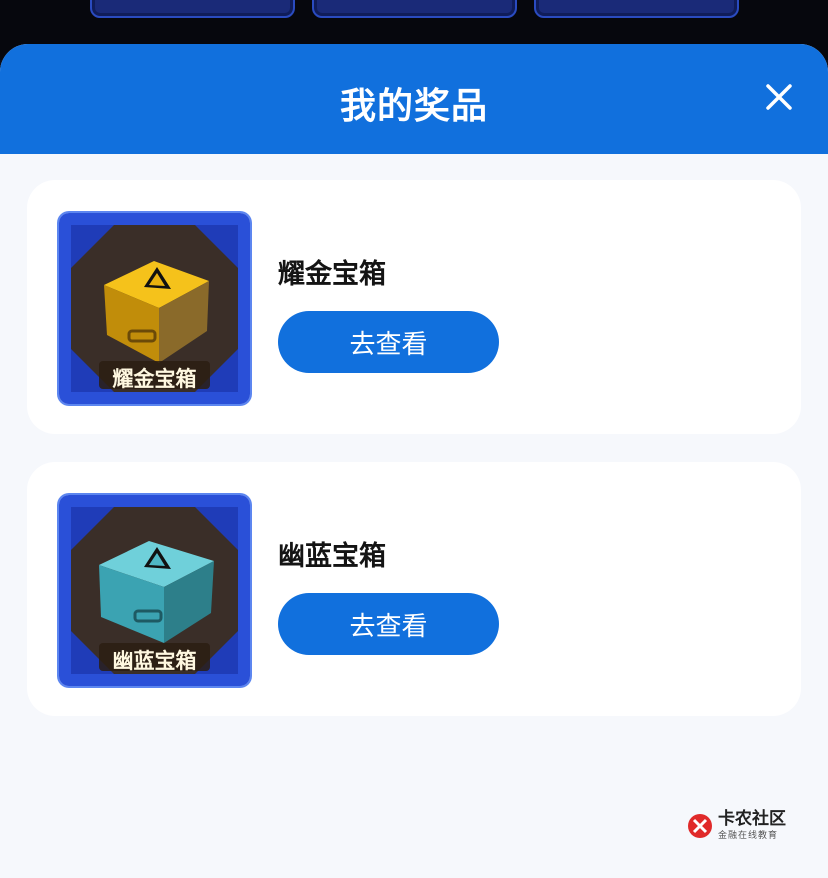  I want to click on prize-image-label: 幽蓝宝箱, so click(154, 661).